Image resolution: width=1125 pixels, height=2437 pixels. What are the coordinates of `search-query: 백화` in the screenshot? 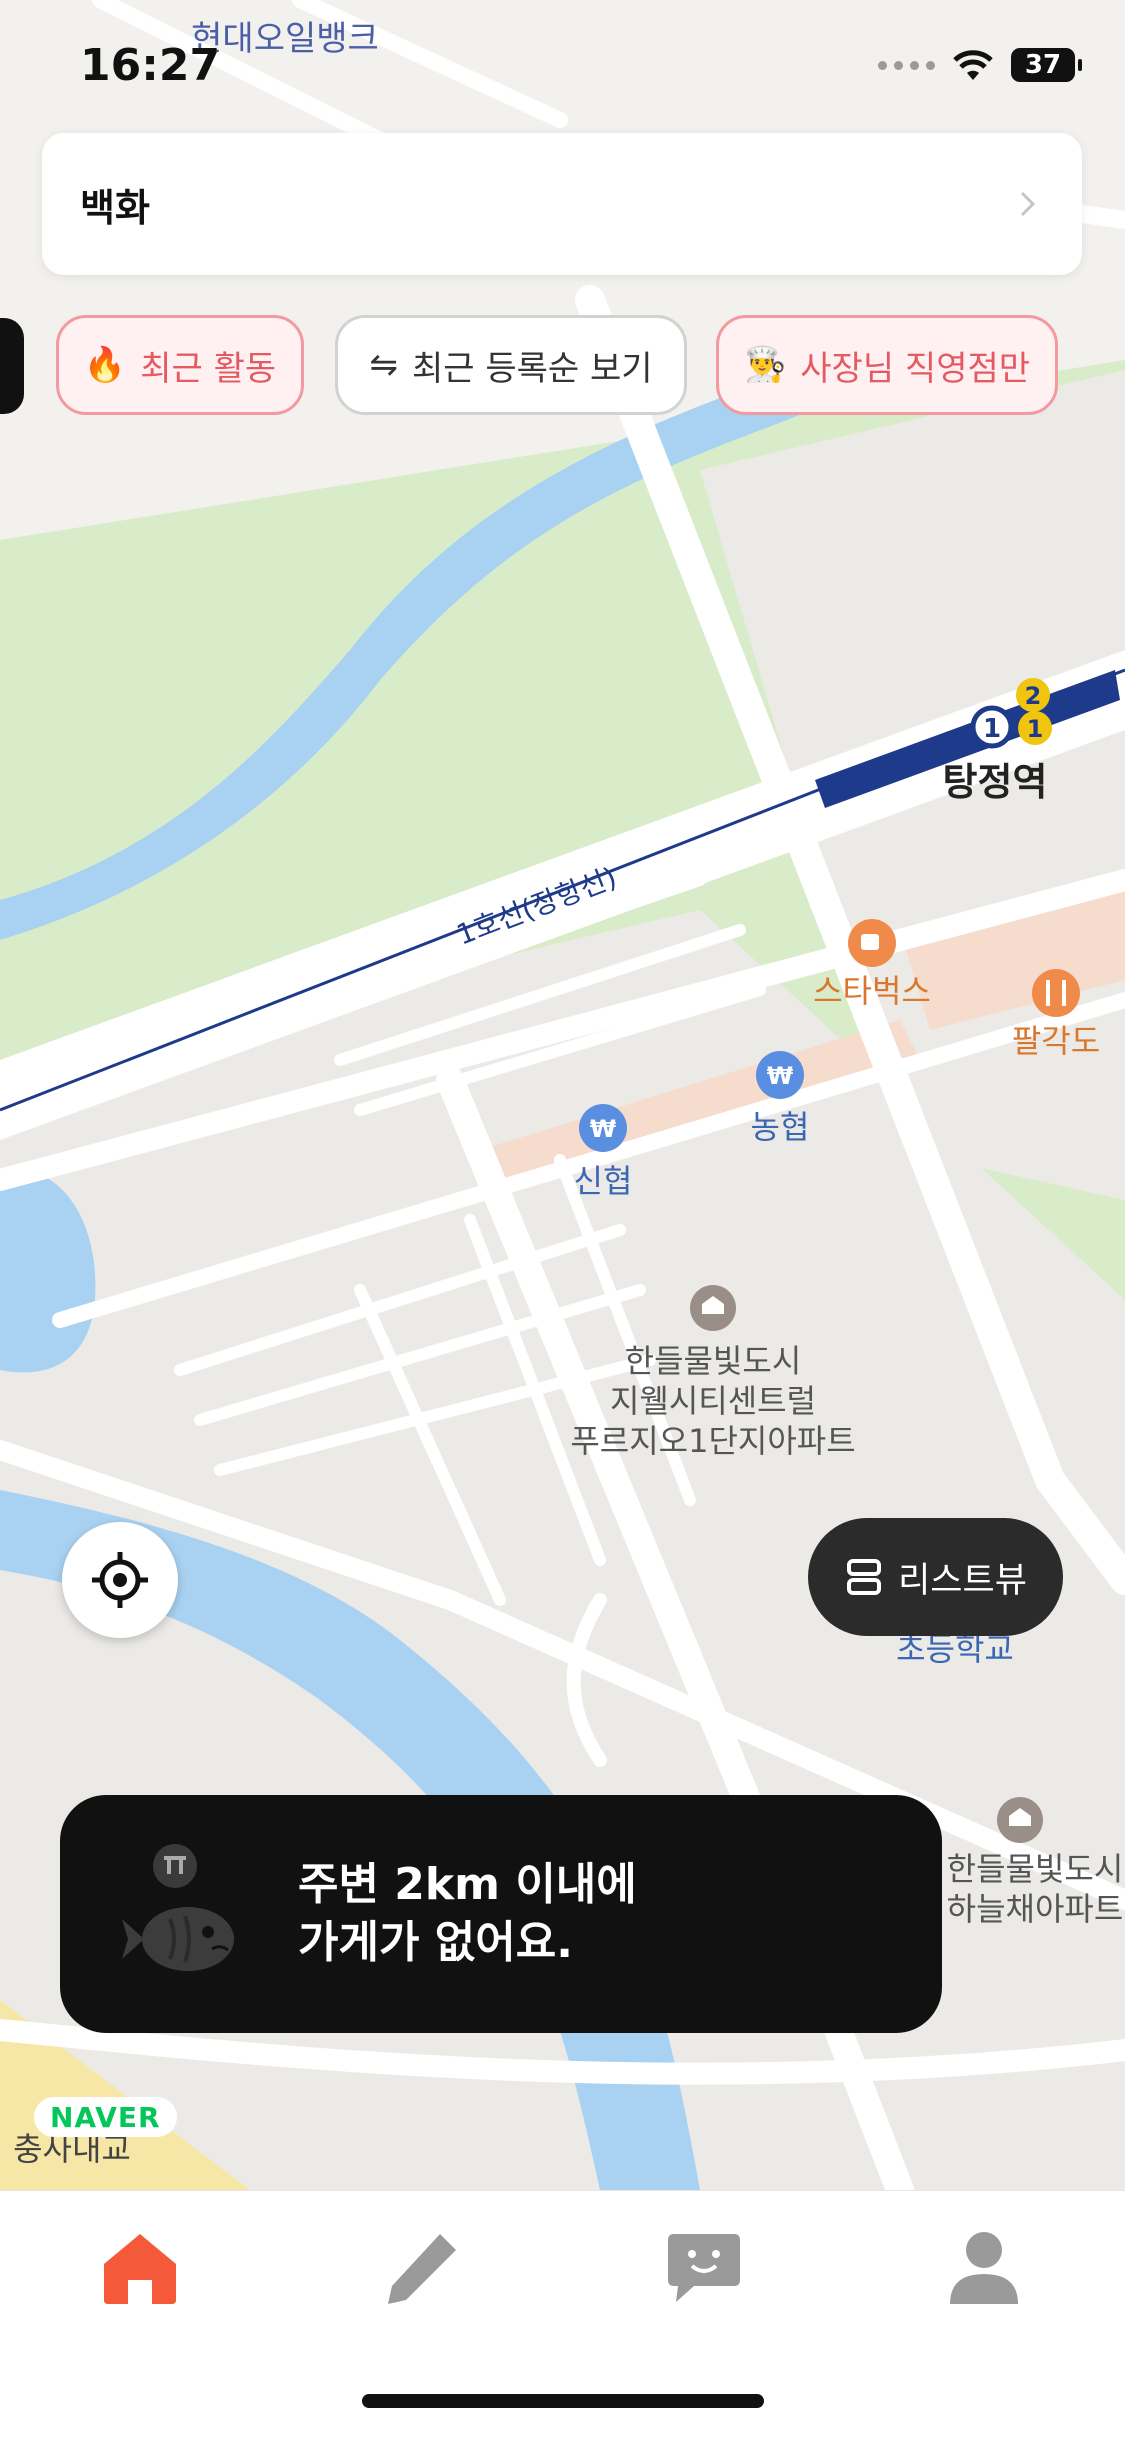 It's located at (115, 207).